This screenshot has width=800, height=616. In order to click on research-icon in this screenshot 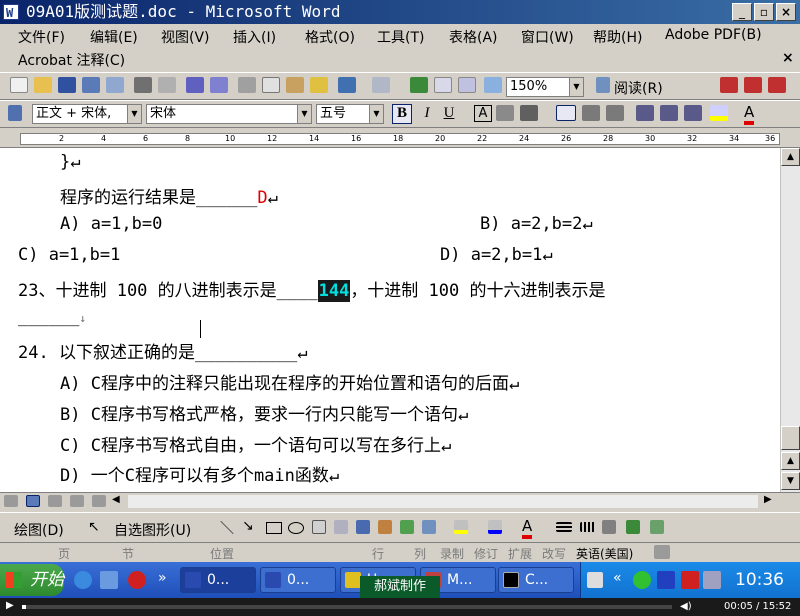, I will do `click(219, 85)`.